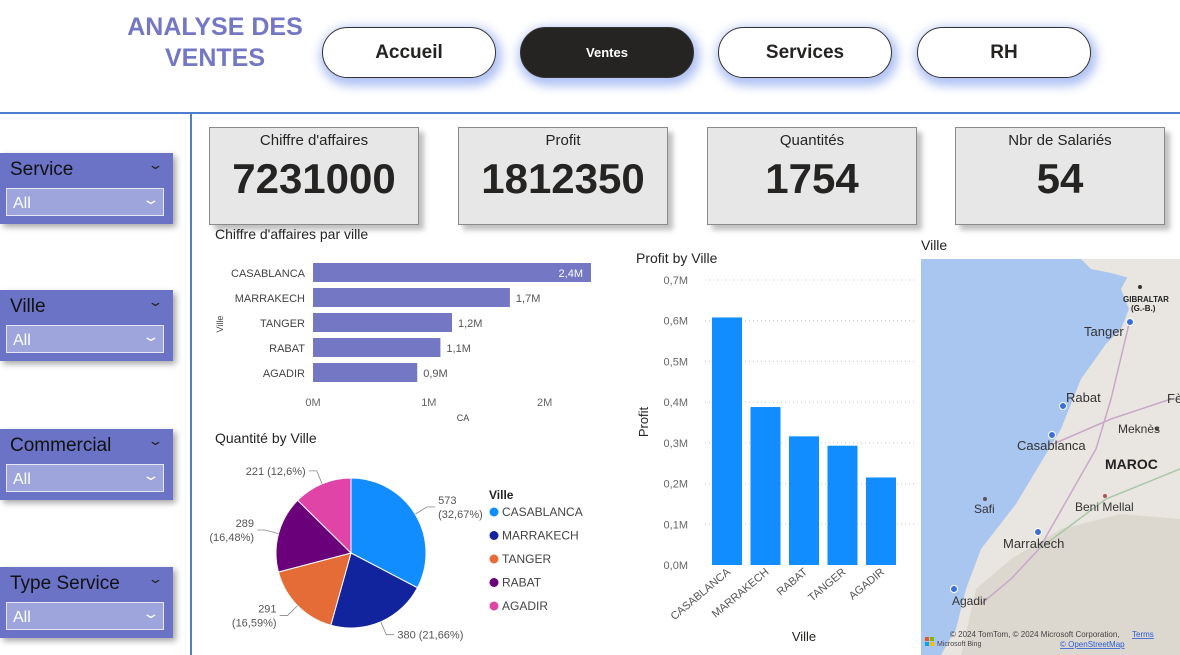 The image size is (1180, 655). Describe the element at coordinates (812, 176) in the screenshot. I see `kpi-card-quantites: Quantités 1754` at that location.